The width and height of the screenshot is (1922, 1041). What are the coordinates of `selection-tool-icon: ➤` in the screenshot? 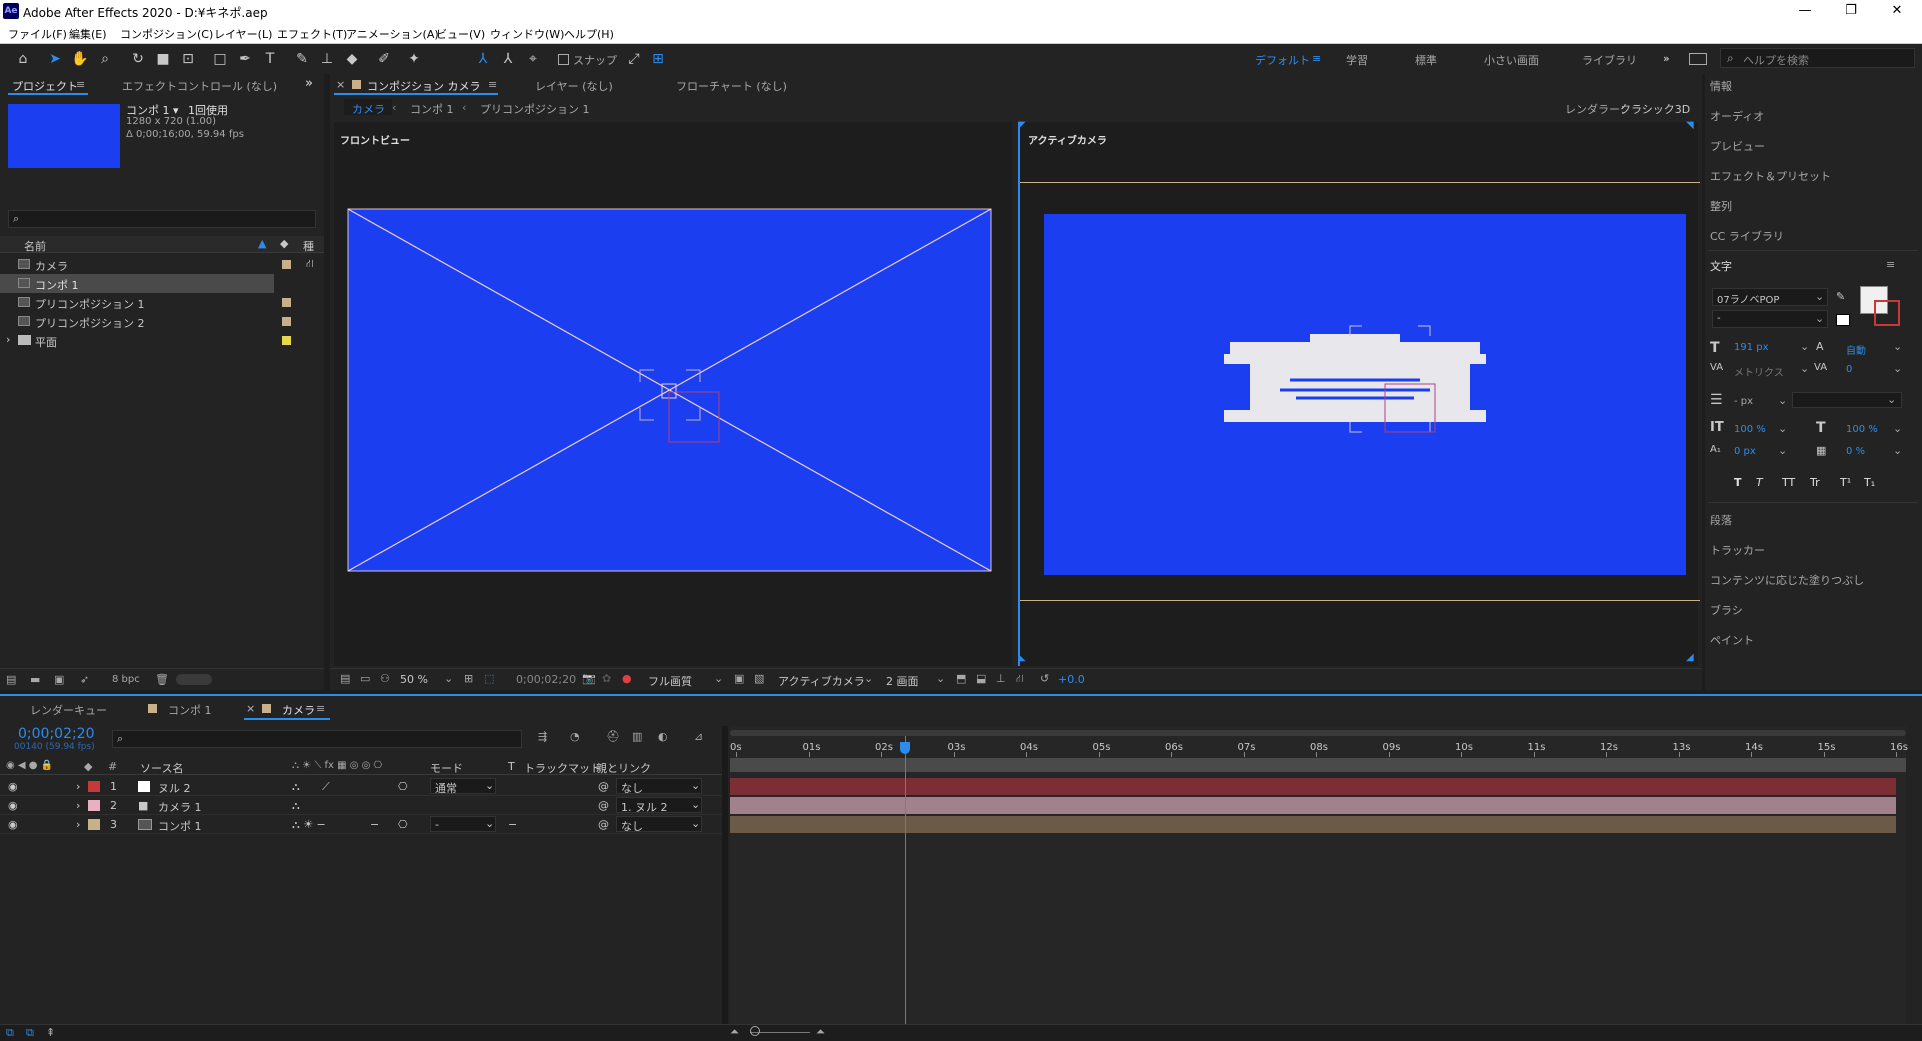 It's located at (55, 59).